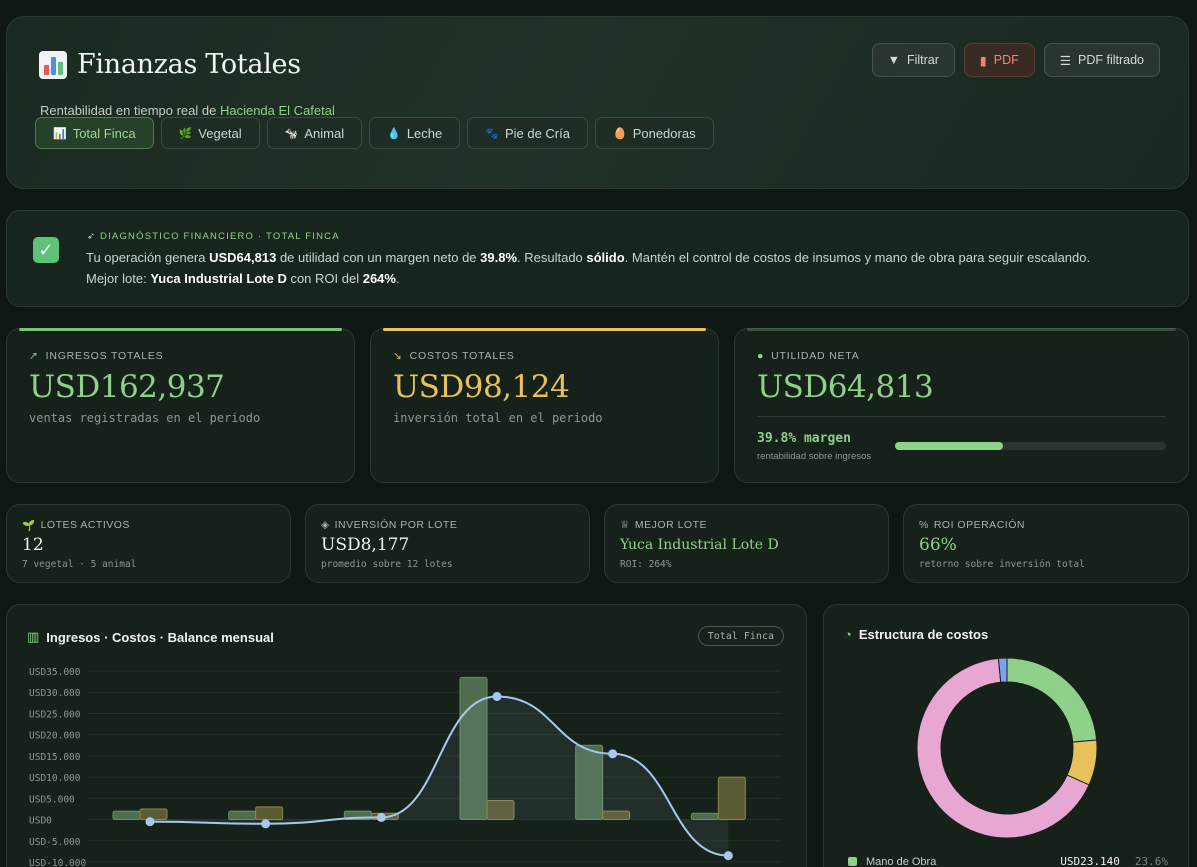  I want to click on y-tick-label: USD-10.000, so click(57, 862).